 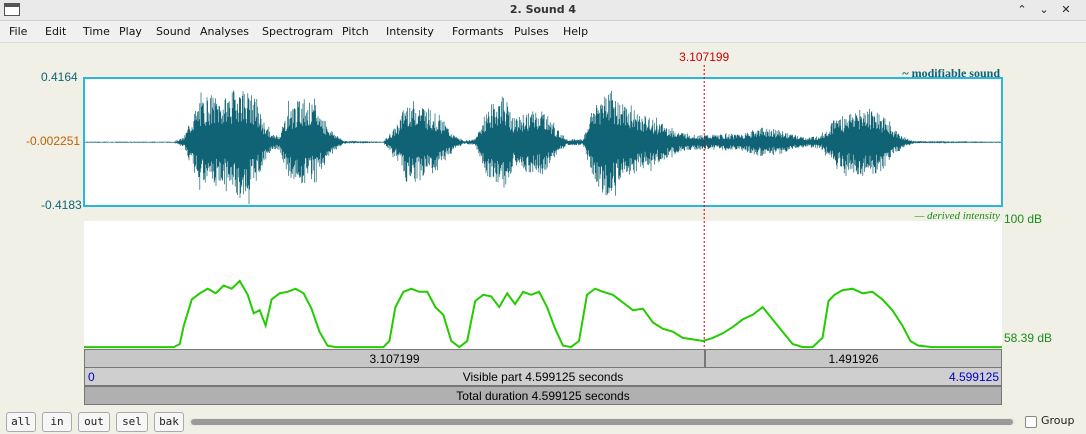 What do you see at coordinates (410, 31) in the screenshot?
I see `menu-intensity: Intensity` at bounding box center [410, 31].